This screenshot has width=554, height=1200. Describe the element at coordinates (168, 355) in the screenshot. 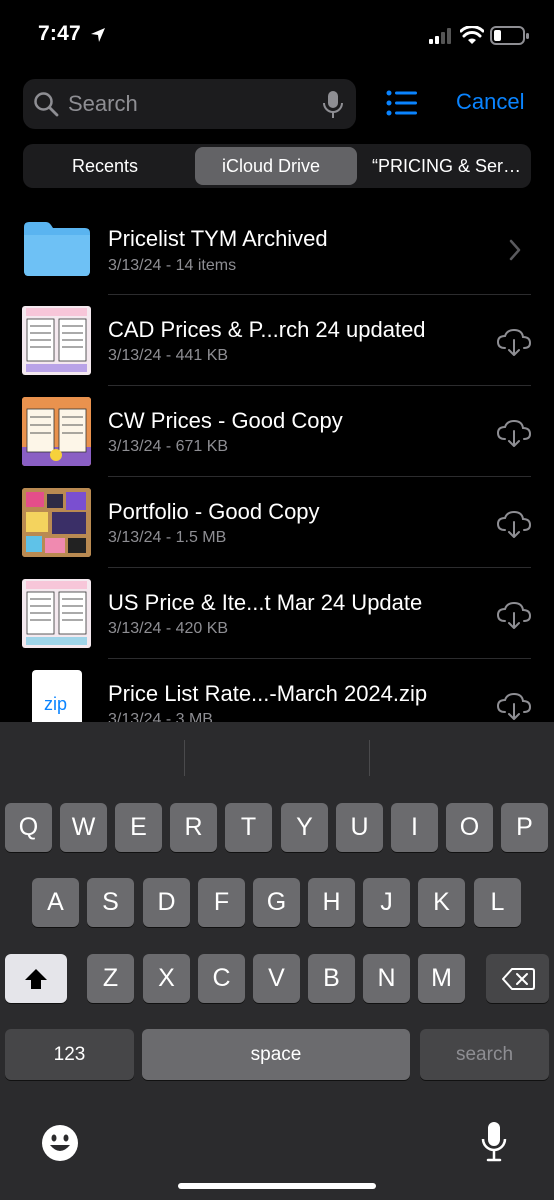

I see `file-meta: 3/13/24 - 441 KB` at that location.